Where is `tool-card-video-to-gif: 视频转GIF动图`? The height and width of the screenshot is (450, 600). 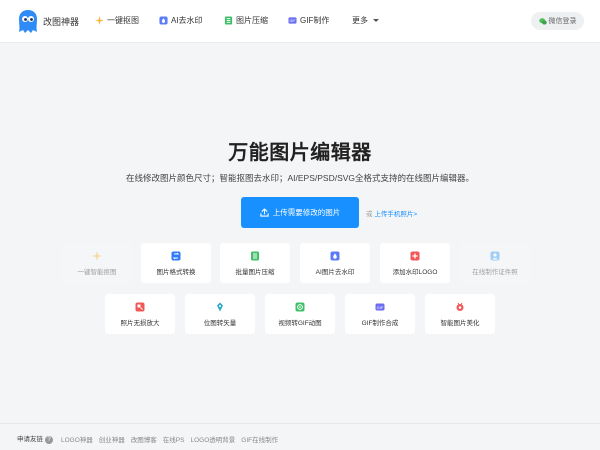 tool-card-video-to-gif: 视频转GIF动图 is located at coordinates (300, 314).